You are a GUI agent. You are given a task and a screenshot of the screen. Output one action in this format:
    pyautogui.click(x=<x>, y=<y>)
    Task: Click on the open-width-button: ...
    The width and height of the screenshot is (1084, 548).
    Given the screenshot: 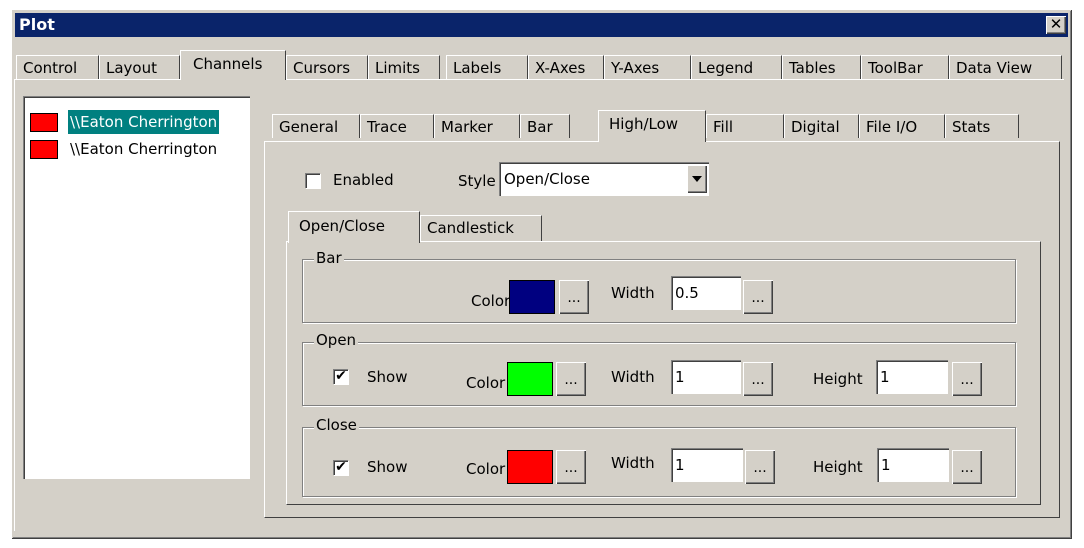 What is the action you would take?
    pyautogui.click(x=758, y=379)
    